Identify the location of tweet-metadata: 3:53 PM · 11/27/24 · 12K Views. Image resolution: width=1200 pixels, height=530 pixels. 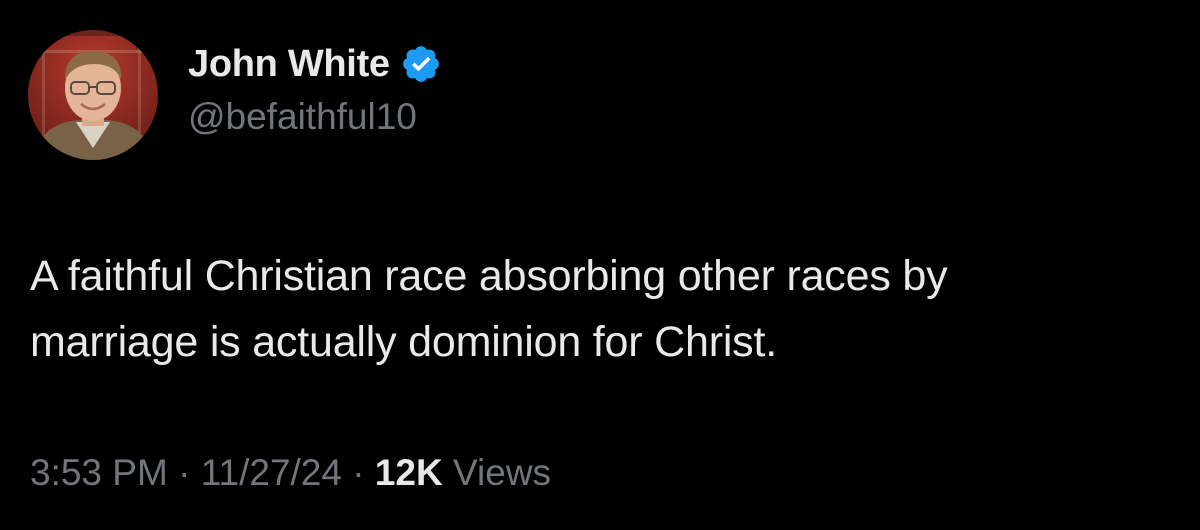
(290, 473).